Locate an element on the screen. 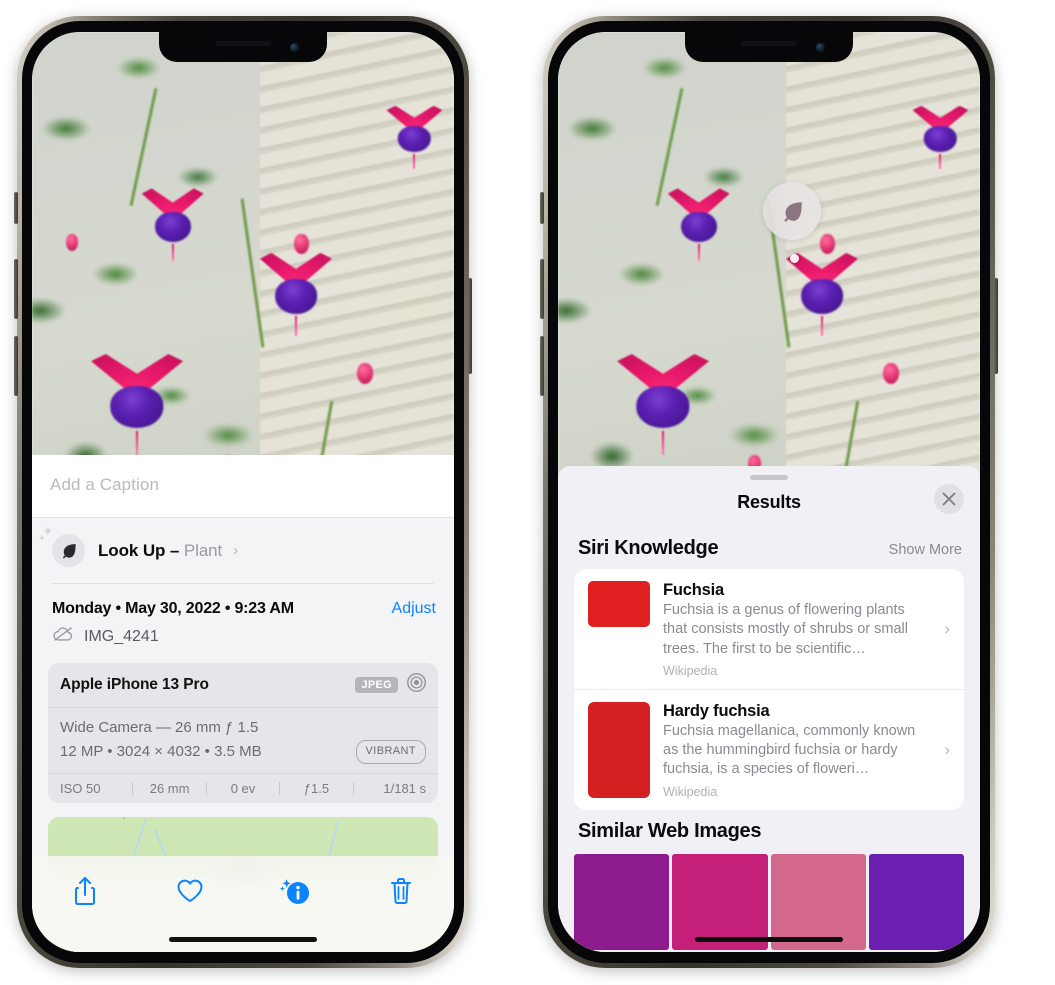 This screenshot has height=985, width=1055. favorite-button is located at coordinates (190, 891).